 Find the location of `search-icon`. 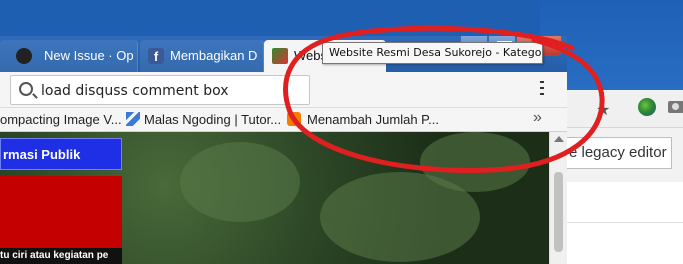

search-icon is located at coordinates (26, 89).